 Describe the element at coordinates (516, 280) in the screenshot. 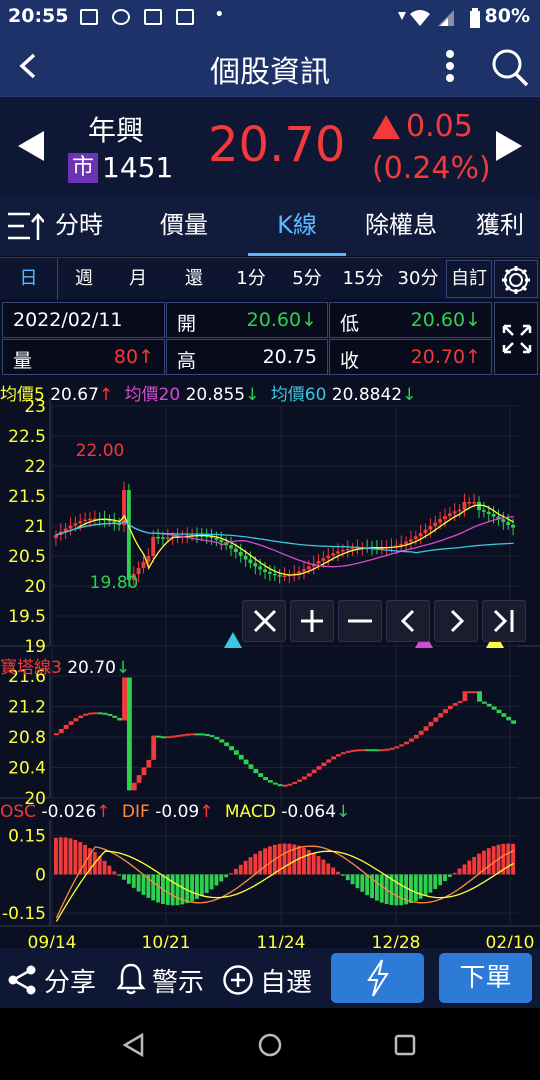

I see `settings-gear-icon` at that location.